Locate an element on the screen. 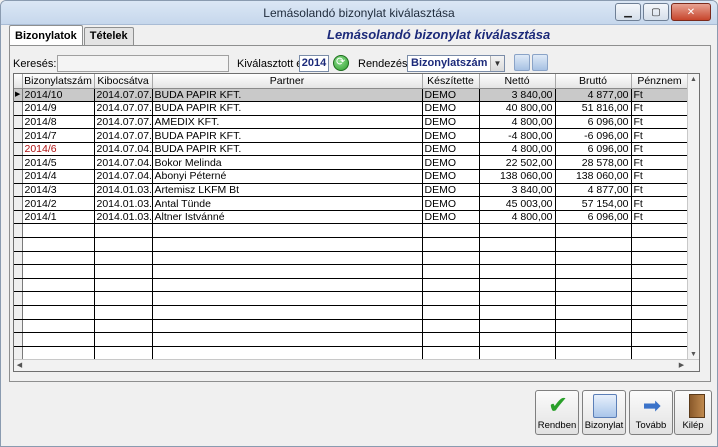 This screenshot has height=447, width=718. check-icon: ✔ is located at coordinates (558, 405).